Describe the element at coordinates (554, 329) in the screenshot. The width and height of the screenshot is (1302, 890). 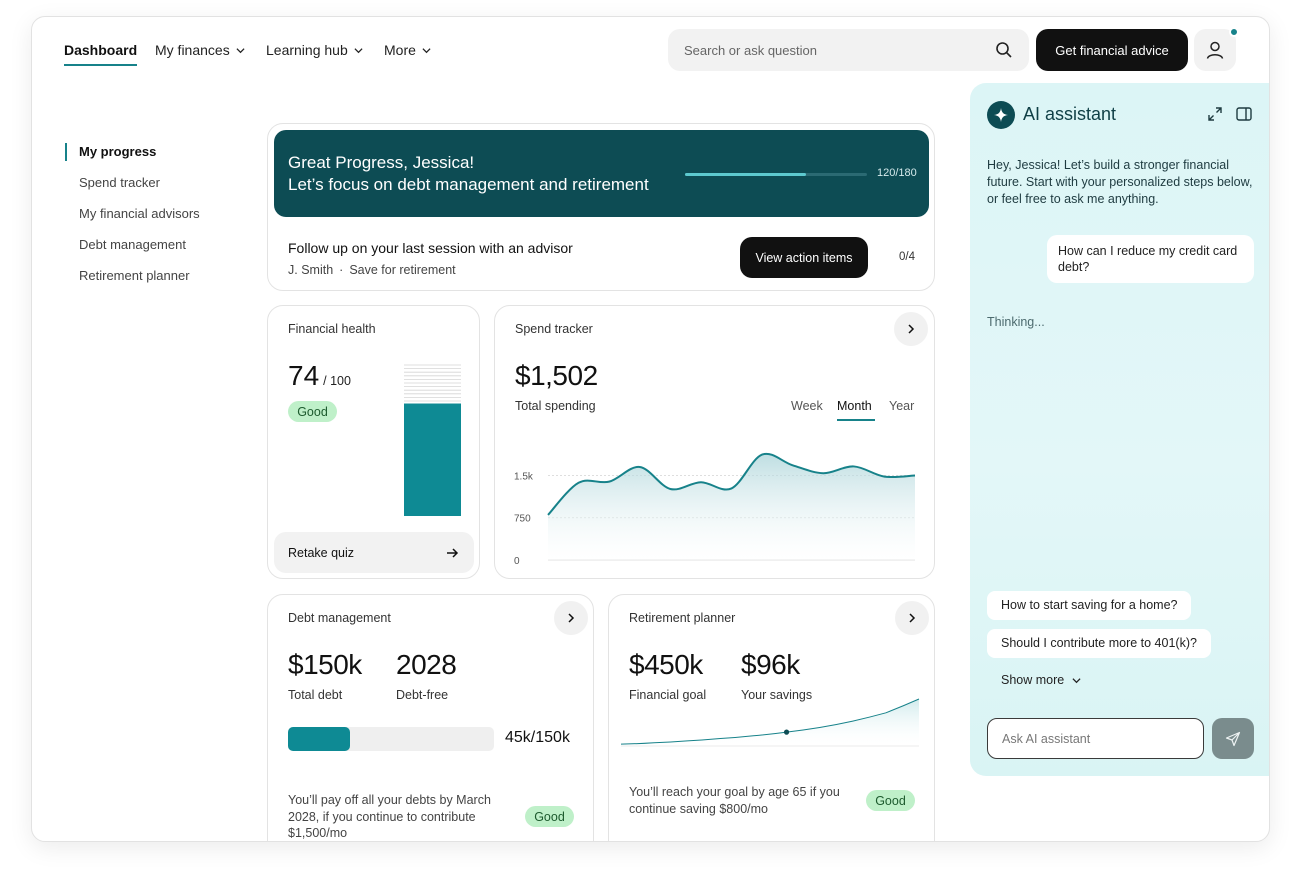
I see `spend-tracker-title: Spend tracker` at that location.